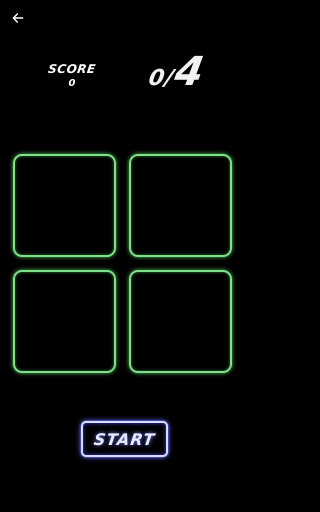  Describe the element at coordinates (64, 321) in the screenshot. I see `tile-bottom-left` at that location.